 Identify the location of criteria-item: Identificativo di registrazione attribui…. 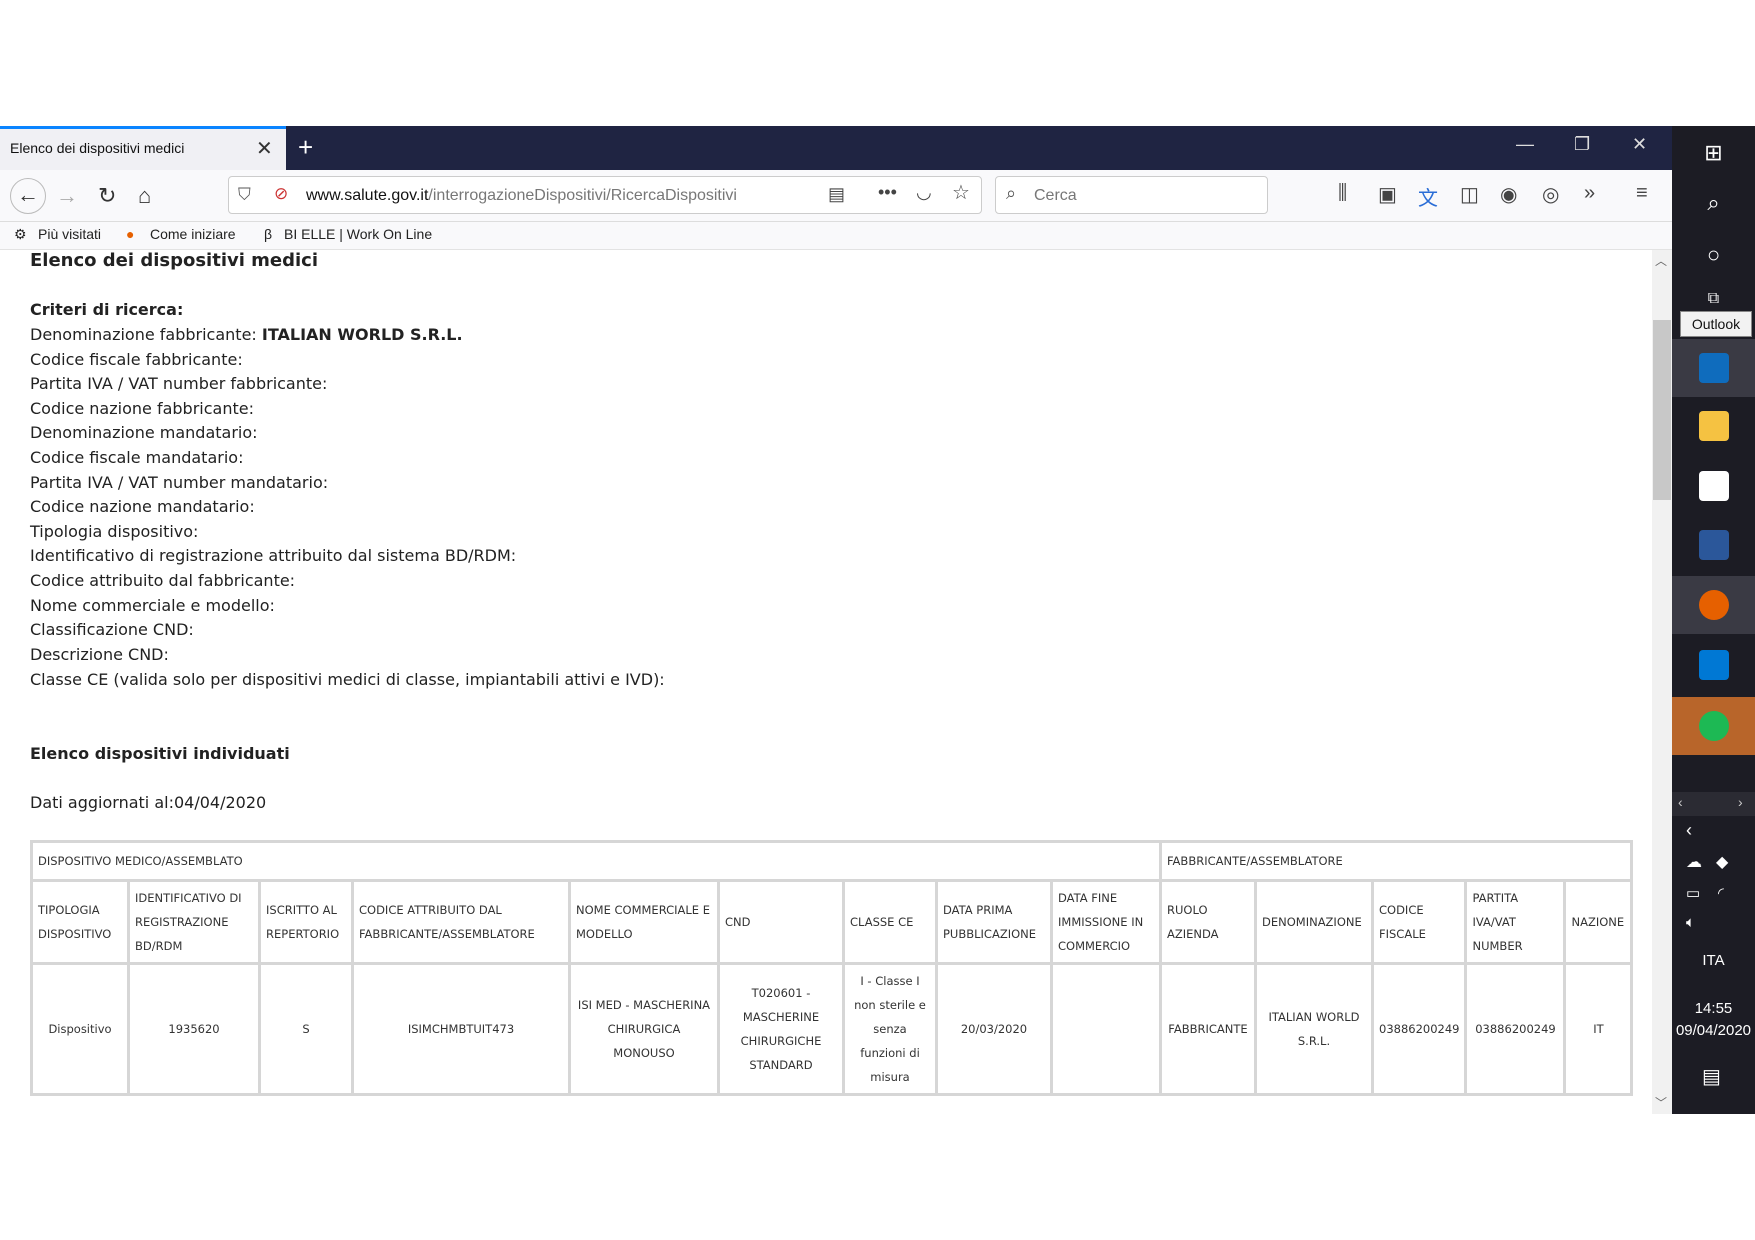
(273, 555).